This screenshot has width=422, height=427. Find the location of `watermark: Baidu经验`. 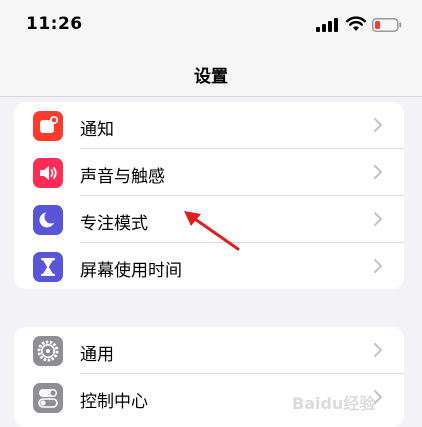

watermark: Baidu经验 is located at coordinates (334, 403).